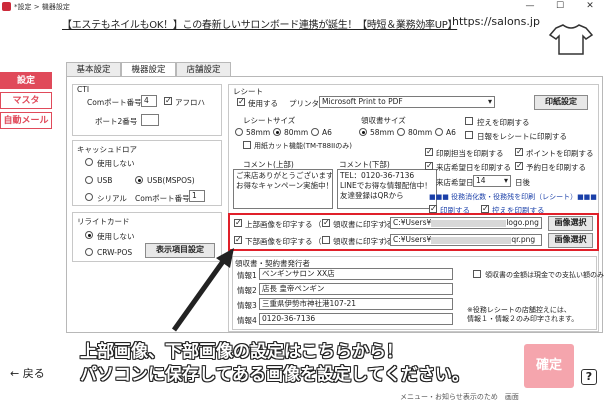 This screenshot has height=402, width=605. Describe the element at coordinates (277, 132) in the screenshot. I see `receipt-size-80-radio` at that location.